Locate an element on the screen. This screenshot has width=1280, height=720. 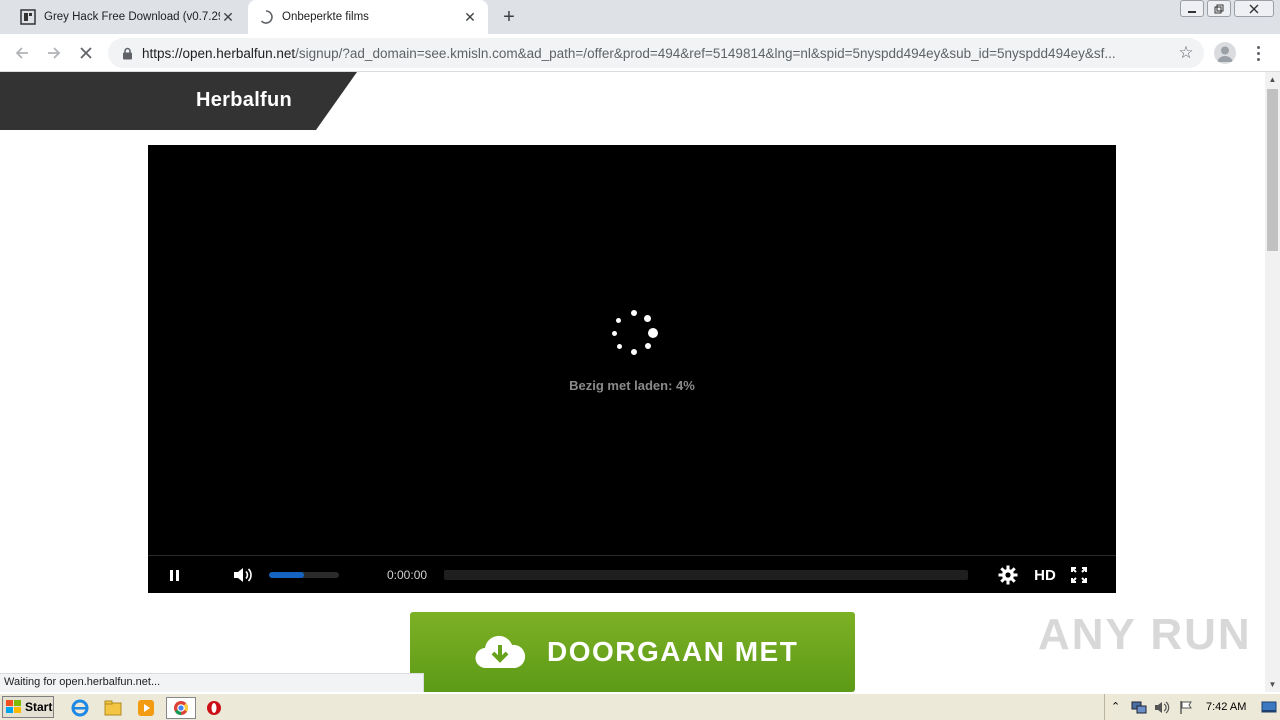
network-icon is located at coordinates (1139, 709).